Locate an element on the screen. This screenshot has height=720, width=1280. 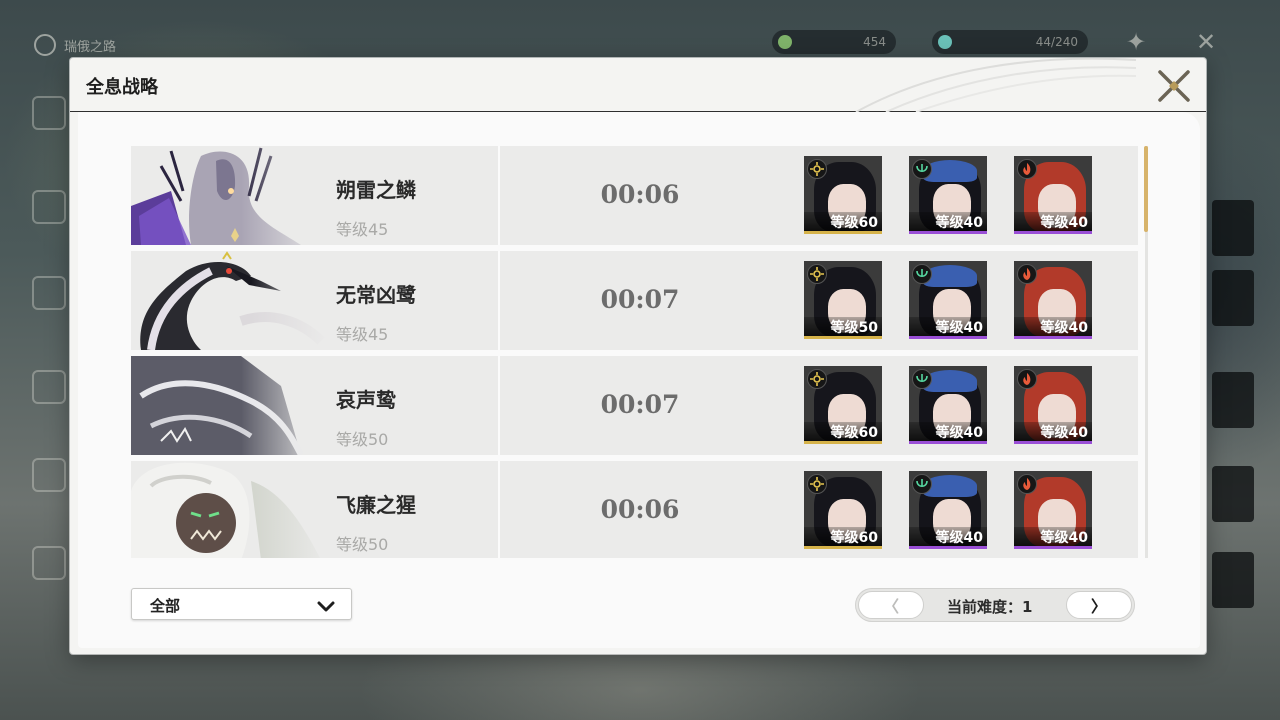
boss-name: 飞廉之猩 is located at coordinates (376, 505).